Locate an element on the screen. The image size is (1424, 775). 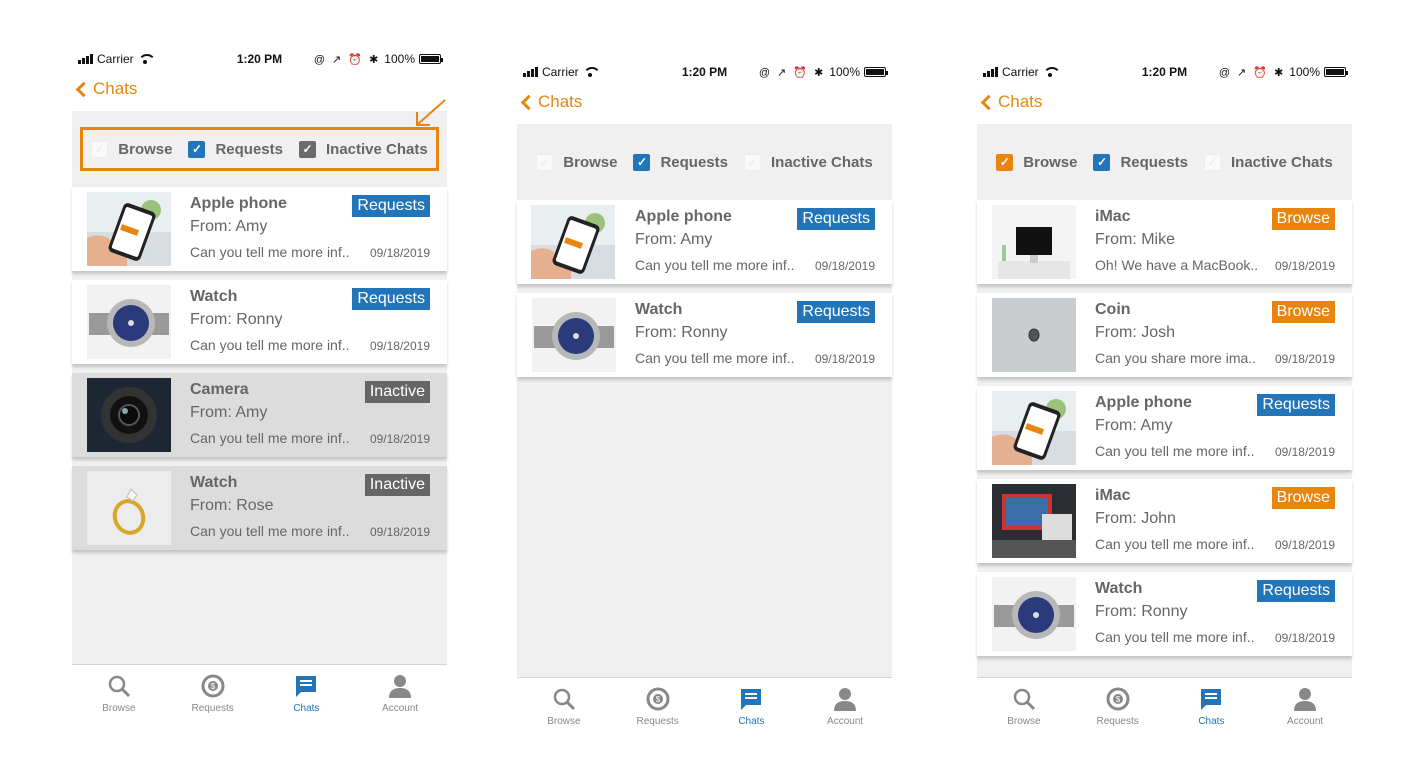
chat-sender: From: Rose is located at coordinates (232, 505).